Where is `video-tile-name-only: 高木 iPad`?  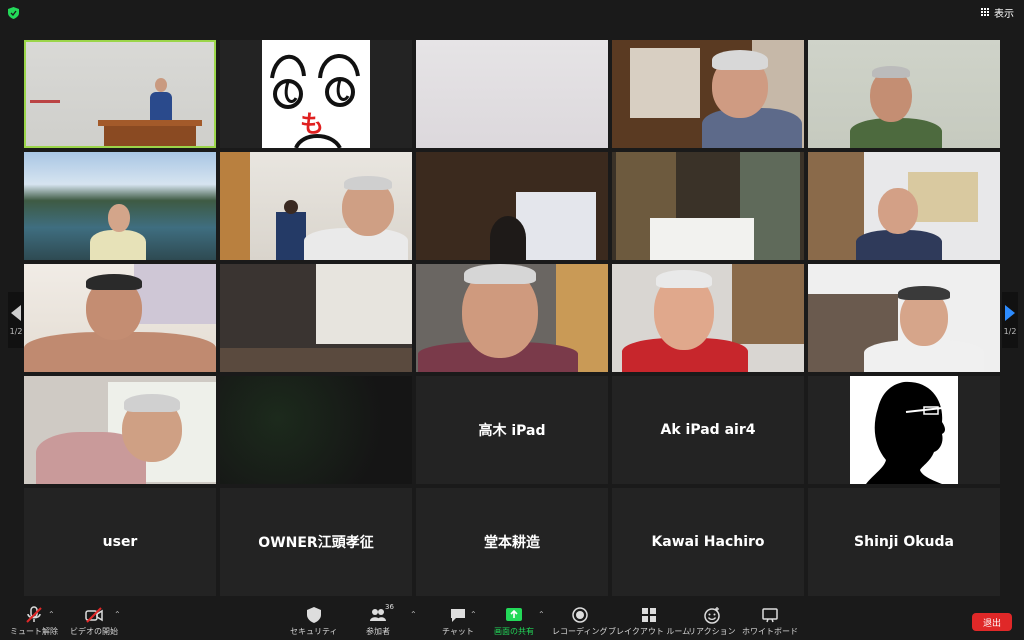 video-tile-name-only: 高木 iPad is located at coordinates (512, 430).